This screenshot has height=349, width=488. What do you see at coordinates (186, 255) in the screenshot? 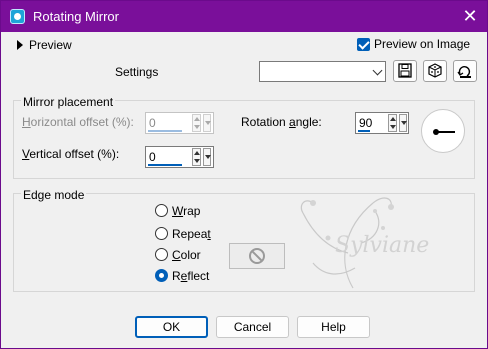
I see `edge-color-label: Color` at bounding box center [186, 255].